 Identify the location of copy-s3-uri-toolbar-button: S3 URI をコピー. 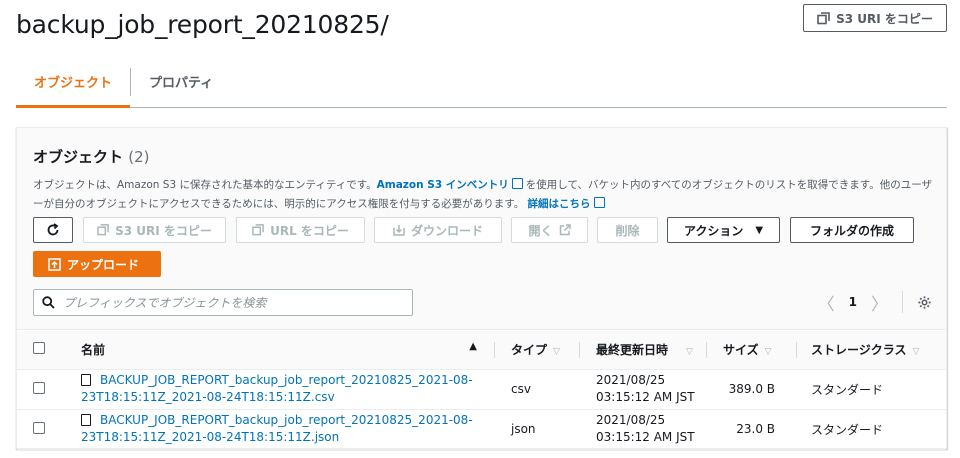
(154, 230).